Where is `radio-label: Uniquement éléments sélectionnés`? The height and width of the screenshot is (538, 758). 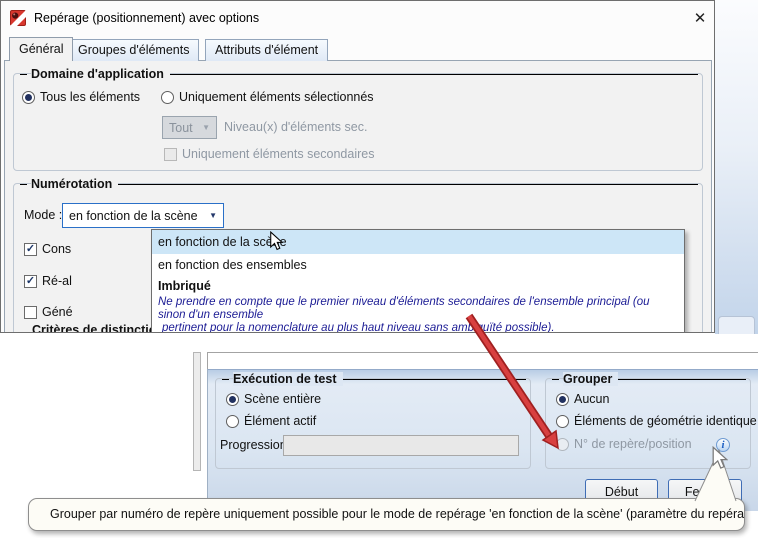 radio-label: Uniquement éléments sélectionnés is located at coordinates (276, 97).